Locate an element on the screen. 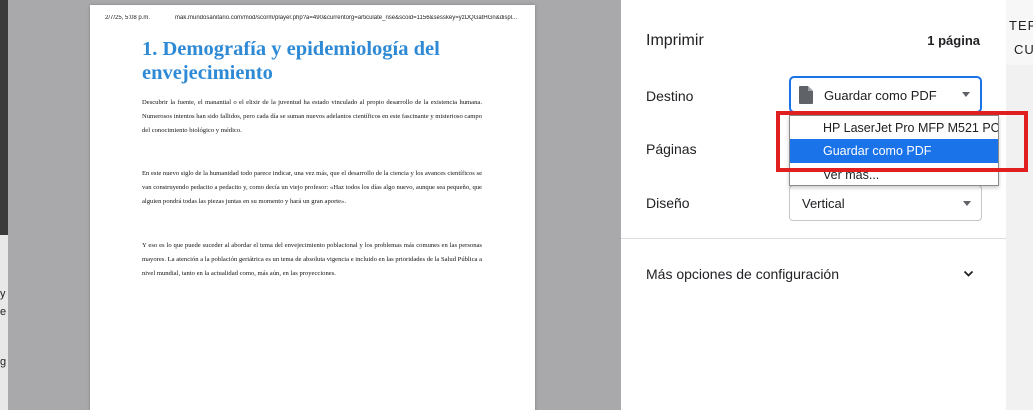 The height and width of the screenshot is (410, 1033). destination-label: Destino is located at coordinates (670, 96).